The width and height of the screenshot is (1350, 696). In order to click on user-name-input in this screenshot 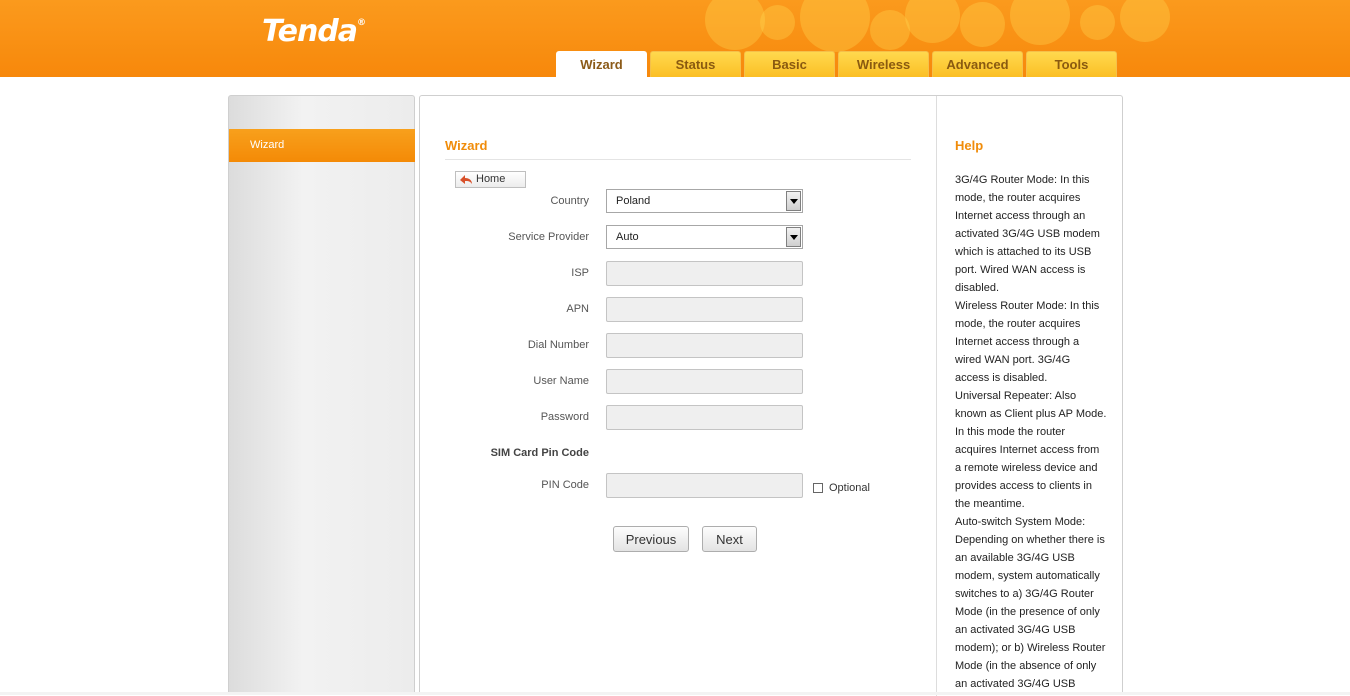, I will do `click(704, 381)`.